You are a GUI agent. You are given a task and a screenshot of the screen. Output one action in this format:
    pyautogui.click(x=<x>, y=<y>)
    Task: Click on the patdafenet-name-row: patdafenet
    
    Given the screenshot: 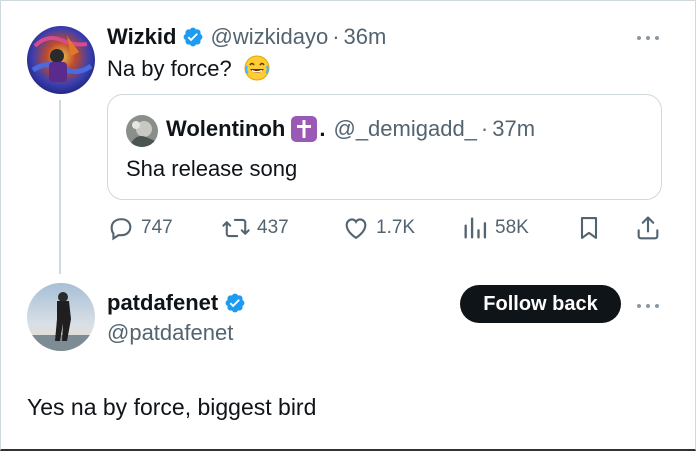 What is the action you would take?
    pyautogui.click(x=179, y=303)
    